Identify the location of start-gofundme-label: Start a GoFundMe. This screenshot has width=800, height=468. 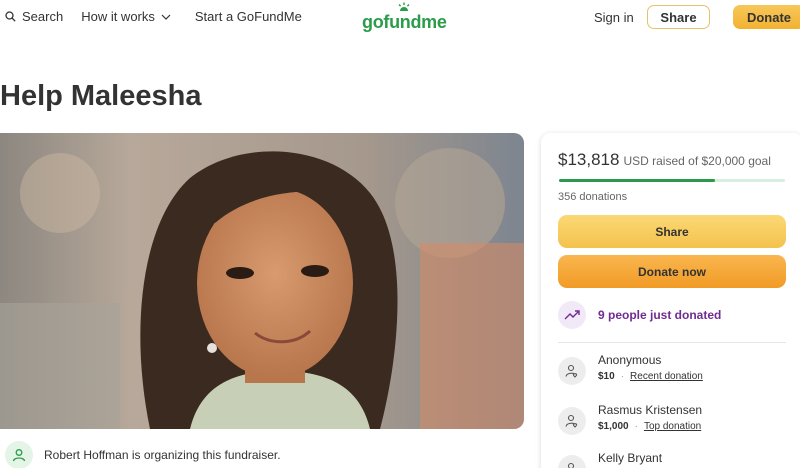
(248, 16).